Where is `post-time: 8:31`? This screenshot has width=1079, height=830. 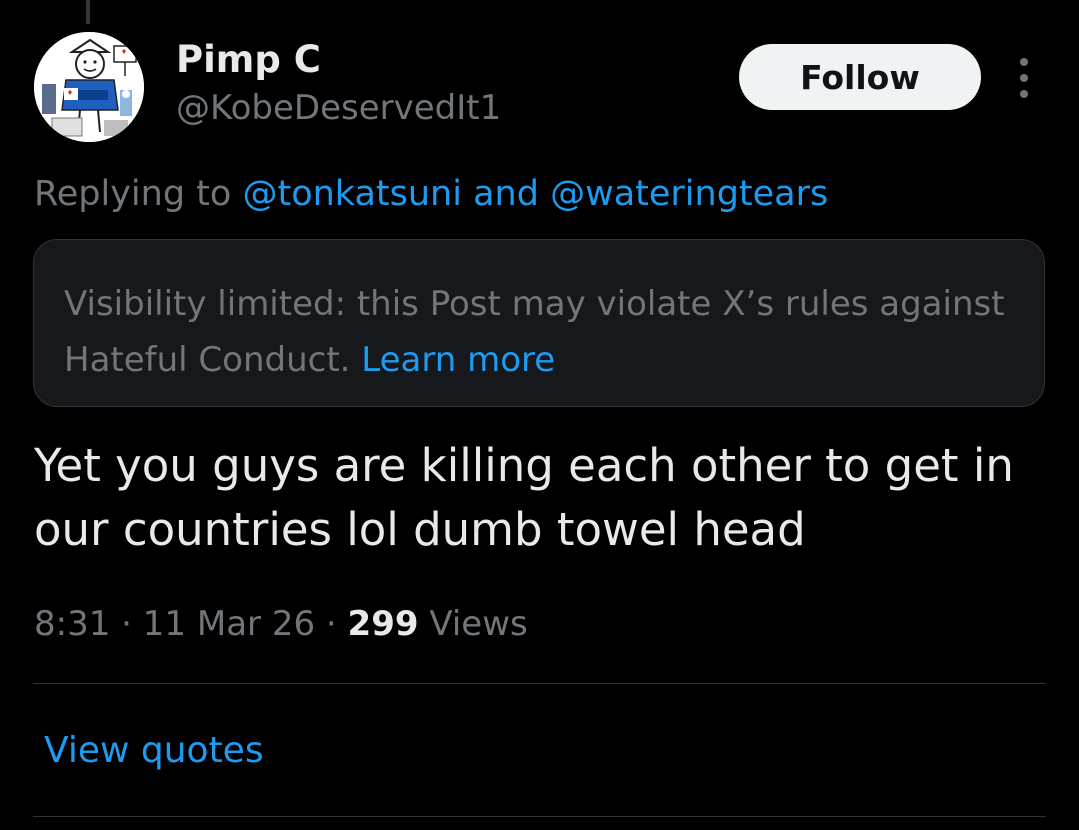
post-time: 8:31 is located at coordinates (72, 624).